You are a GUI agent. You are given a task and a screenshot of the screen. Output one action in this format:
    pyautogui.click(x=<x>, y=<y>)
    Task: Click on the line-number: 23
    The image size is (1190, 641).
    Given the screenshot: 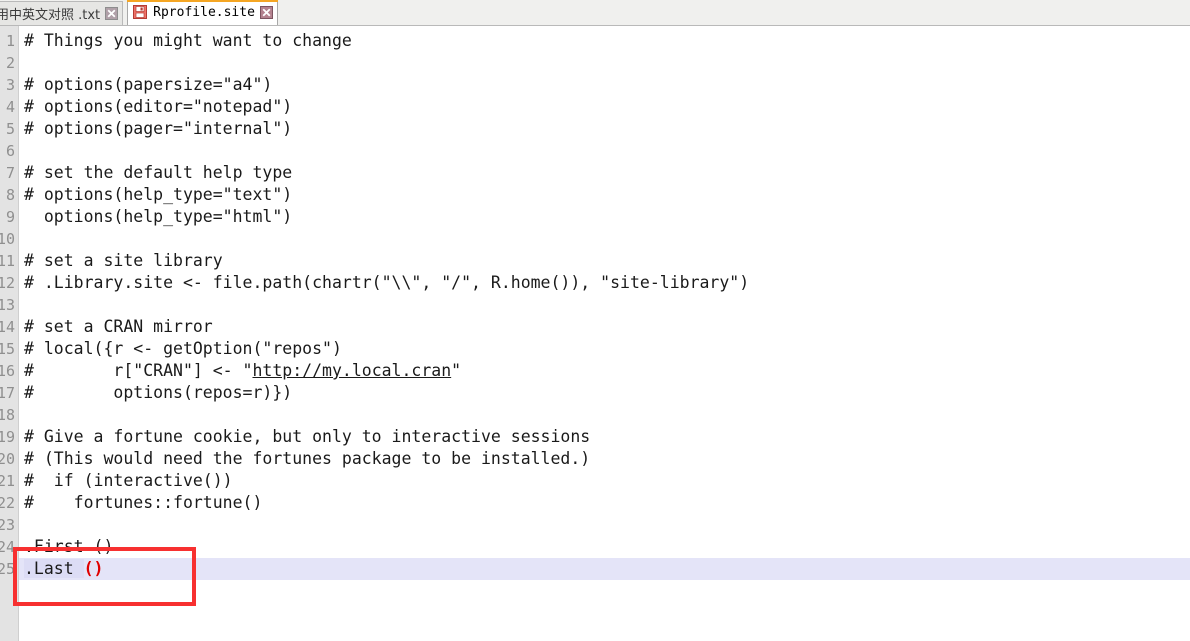 What is the action you would take?
    pyautogui.click(x=7, y=525)
    